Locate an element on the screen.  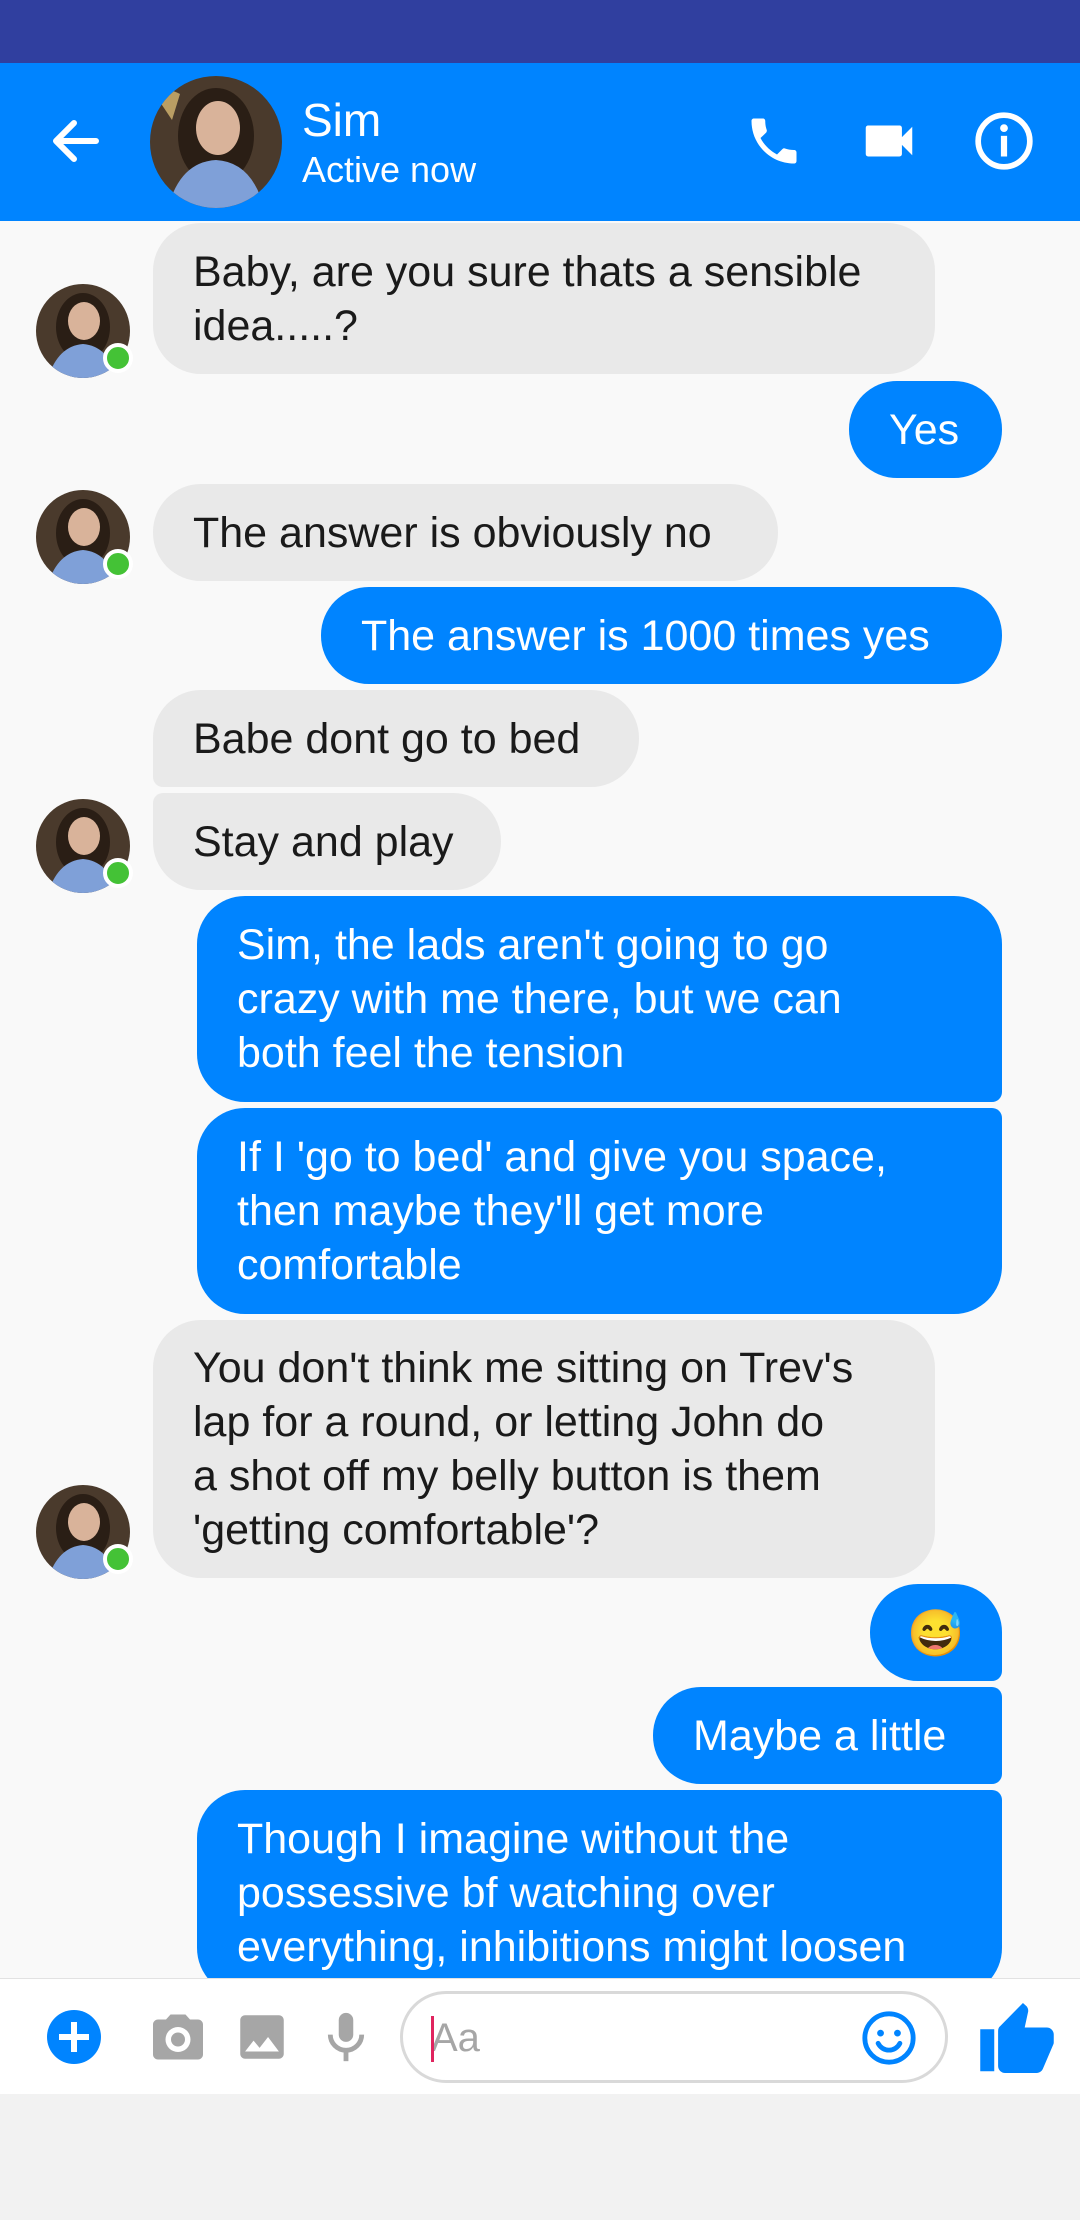
video-camera-icon is located at coordinates (889, 141).